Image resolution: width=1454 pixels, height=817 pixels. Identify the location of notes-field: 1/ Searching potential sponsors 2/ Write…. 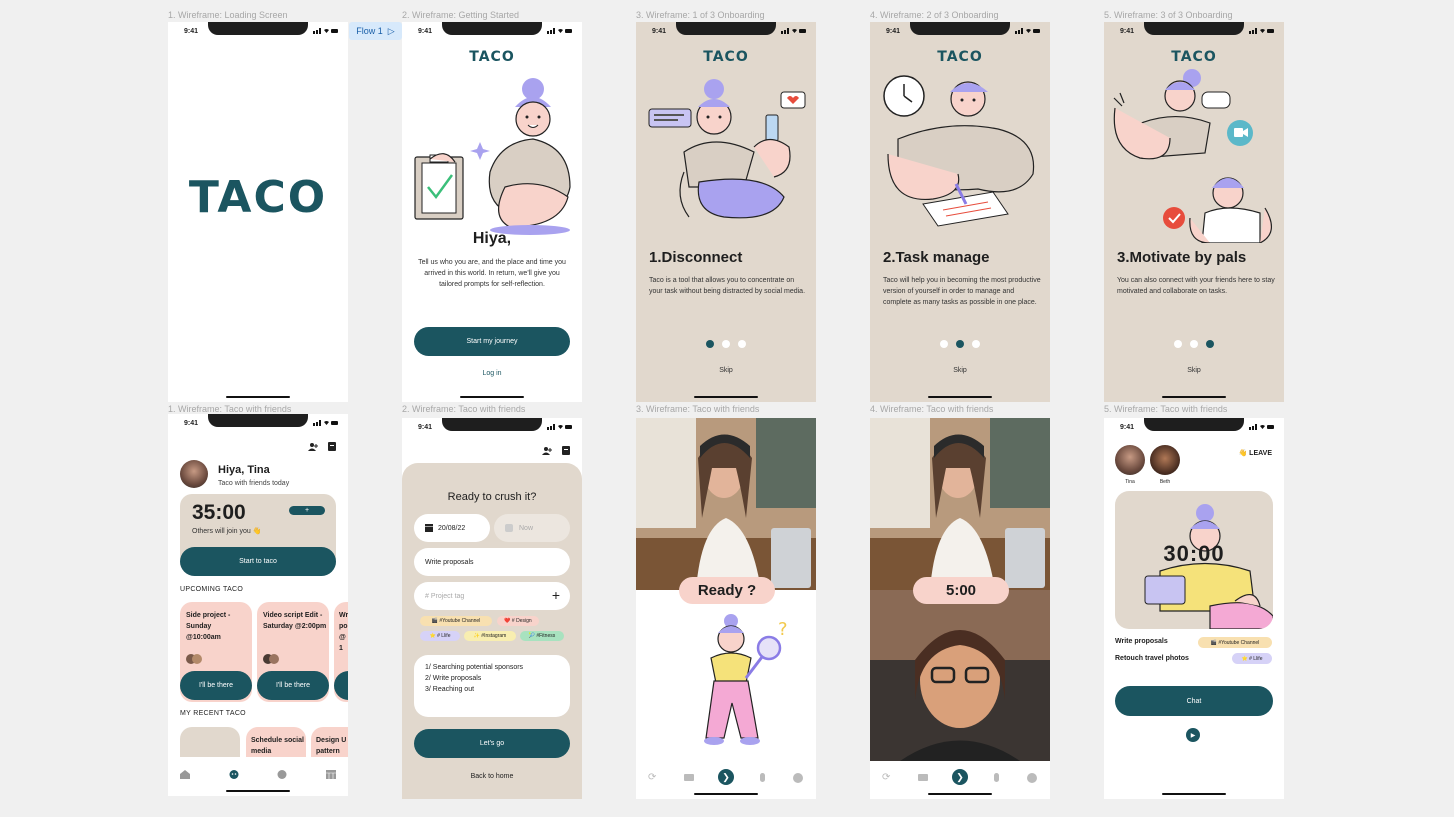
(492, 686).